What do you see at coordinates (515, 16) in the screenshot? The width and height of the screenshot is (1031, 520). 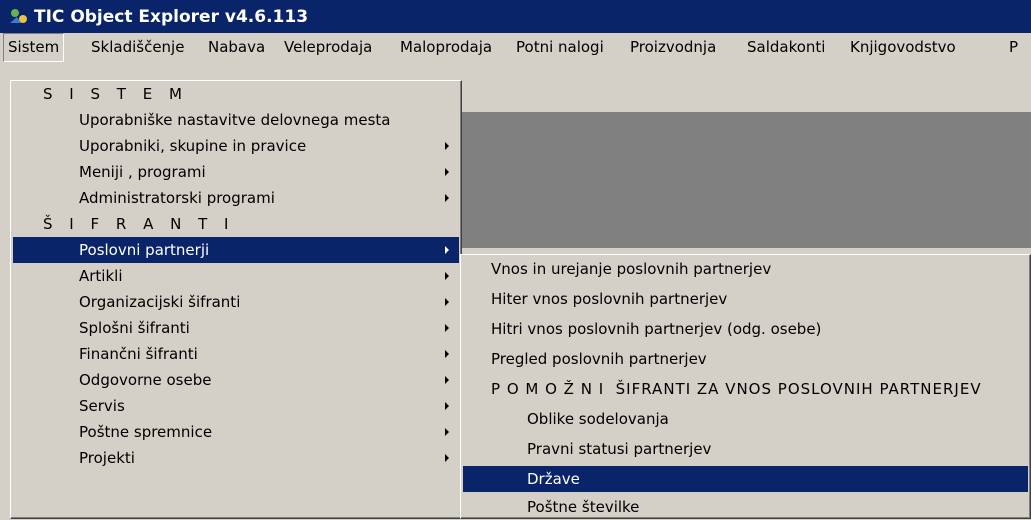 I see `title-bar: TIC Object Explorer v4.6.113` at bounding box center [515, 16].